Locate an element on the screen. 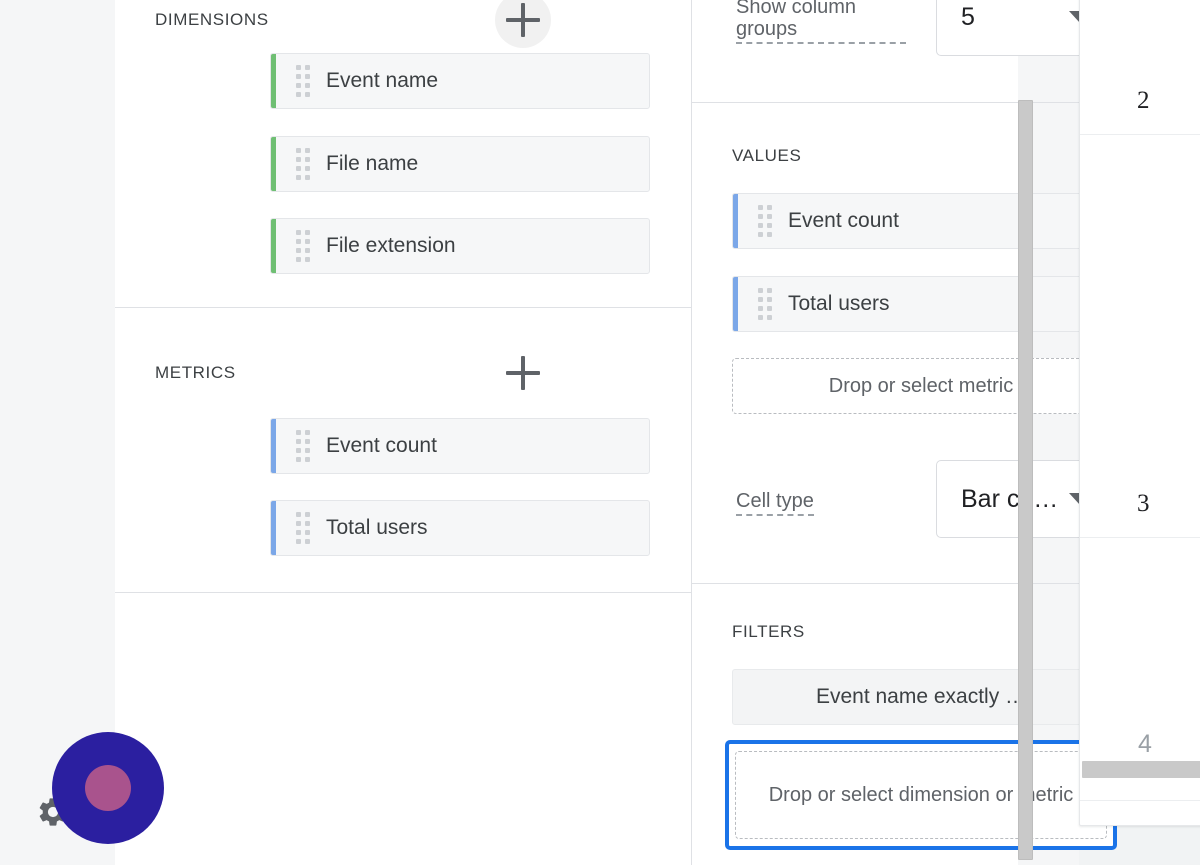  show-column-groups-label: Show column groups is located at coordinates (821, 22).